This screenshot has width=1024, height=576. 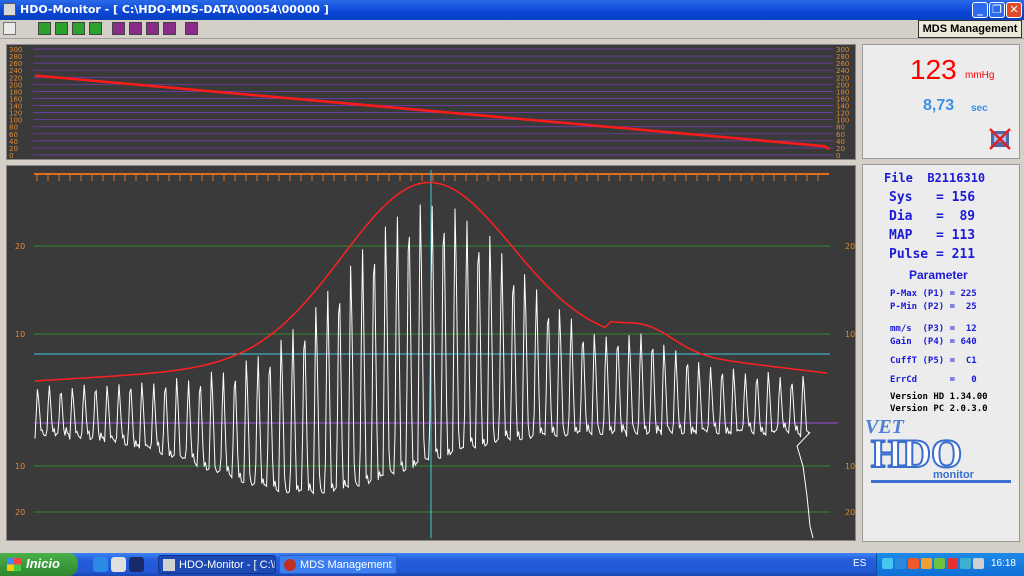 I want to click on mds-management-button: MDS Management, so click(x=970, y=29).